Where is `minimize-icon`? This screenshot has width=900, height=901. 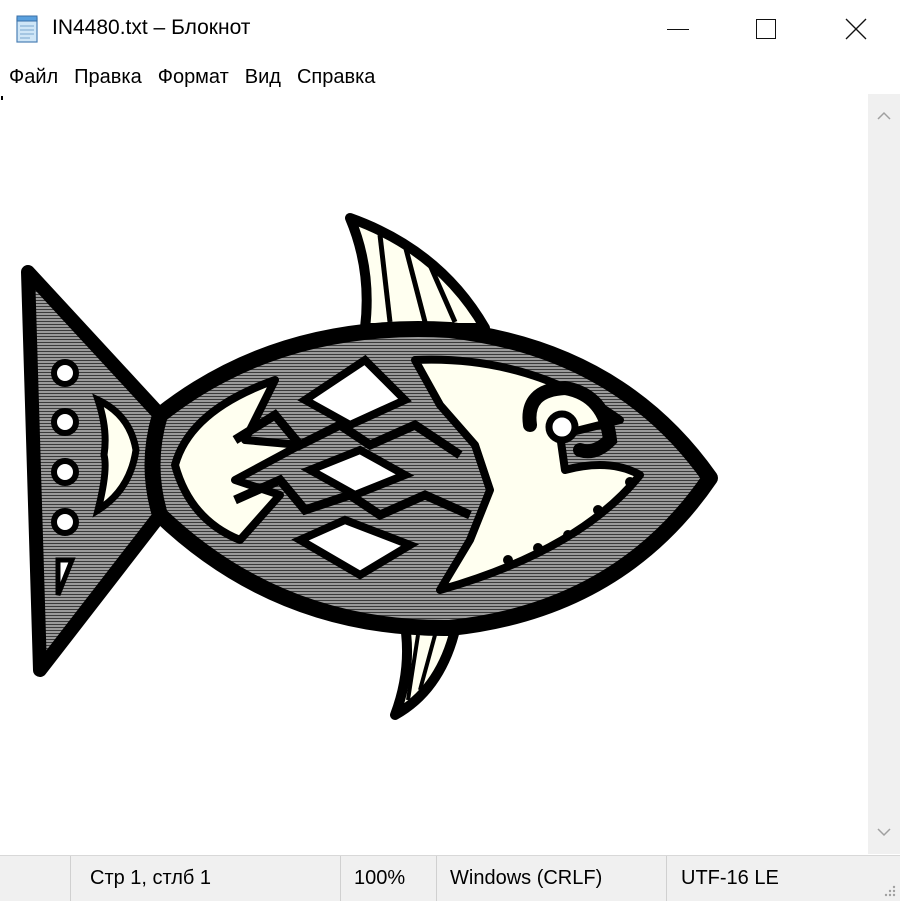
minimize-icon is located at coordinates (678, 29).